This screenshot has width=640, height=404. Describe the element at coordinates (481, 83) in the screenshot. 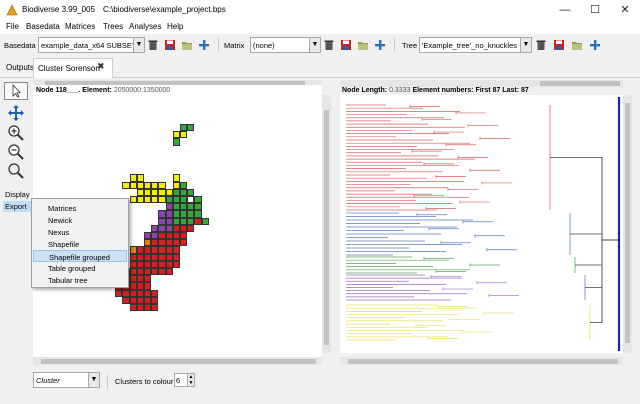

I see `tree-top-scrollbar` at that location.